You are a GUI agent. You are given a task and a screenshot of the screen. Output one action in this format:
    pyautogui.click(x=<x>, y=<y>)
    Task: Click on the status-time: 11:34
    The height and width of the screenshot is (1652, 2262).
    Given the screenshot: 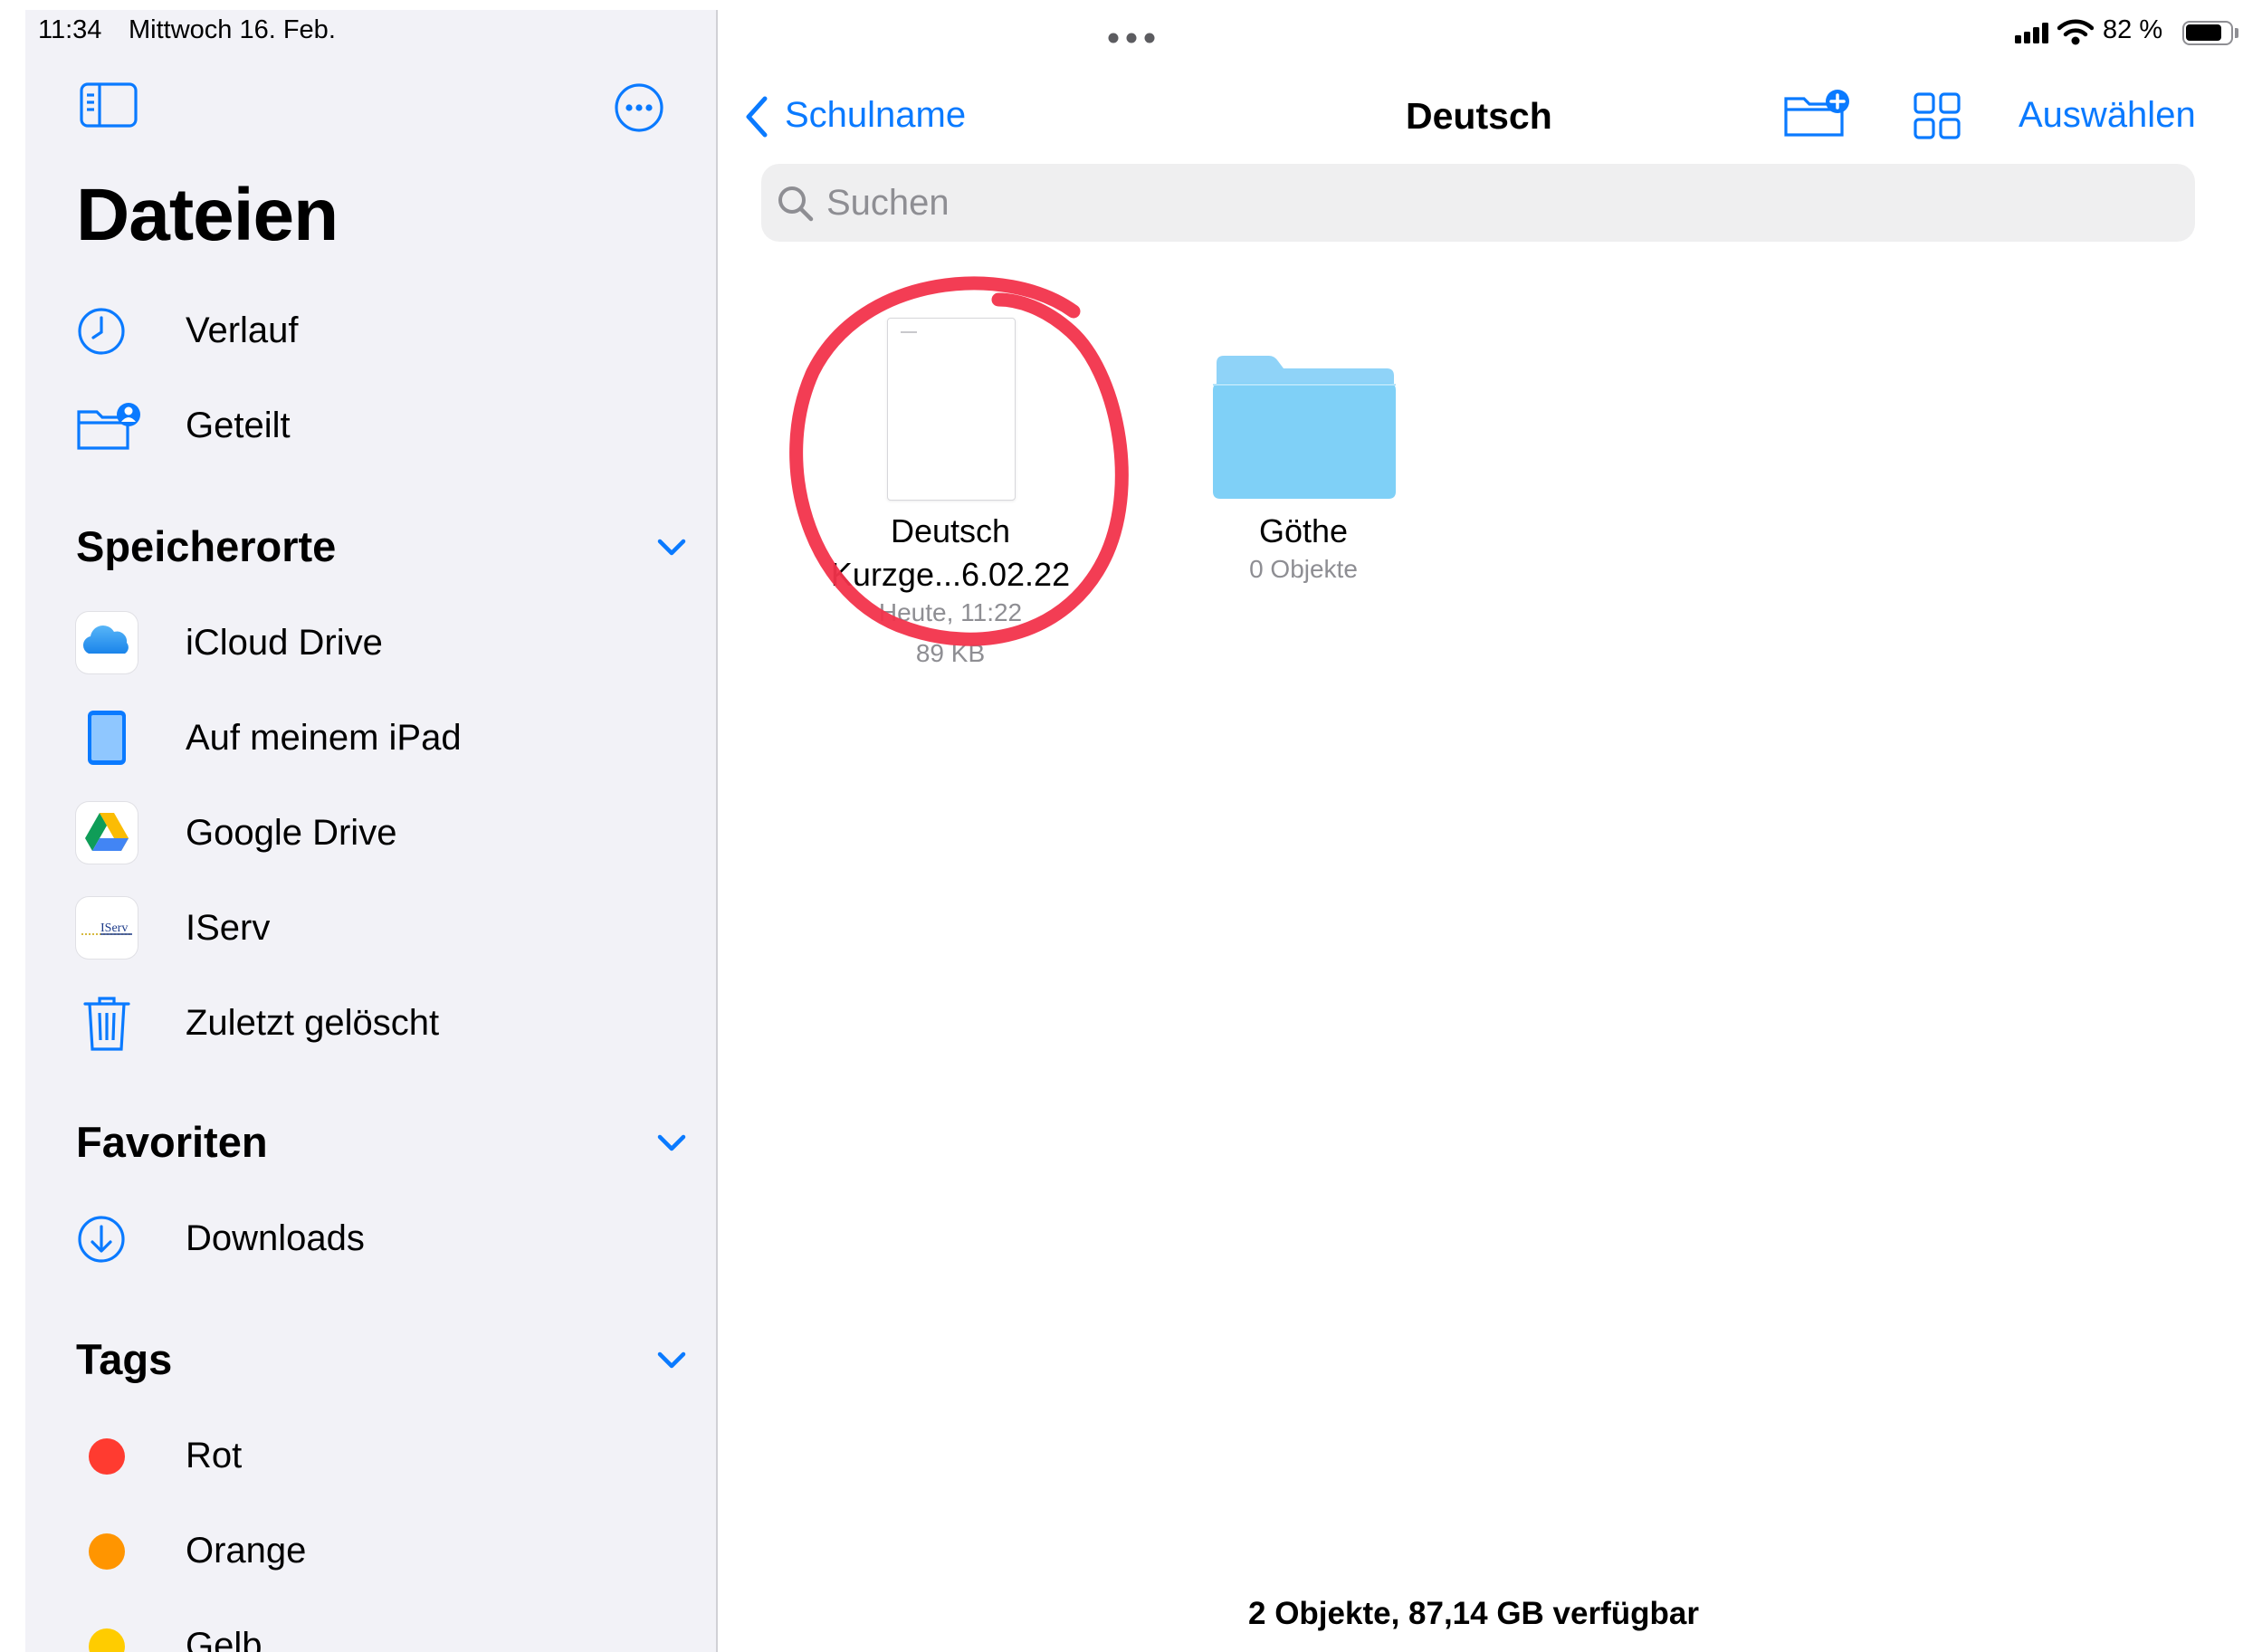 What is the action you would take?
    pyautogui.click(x=70, y=29)
    